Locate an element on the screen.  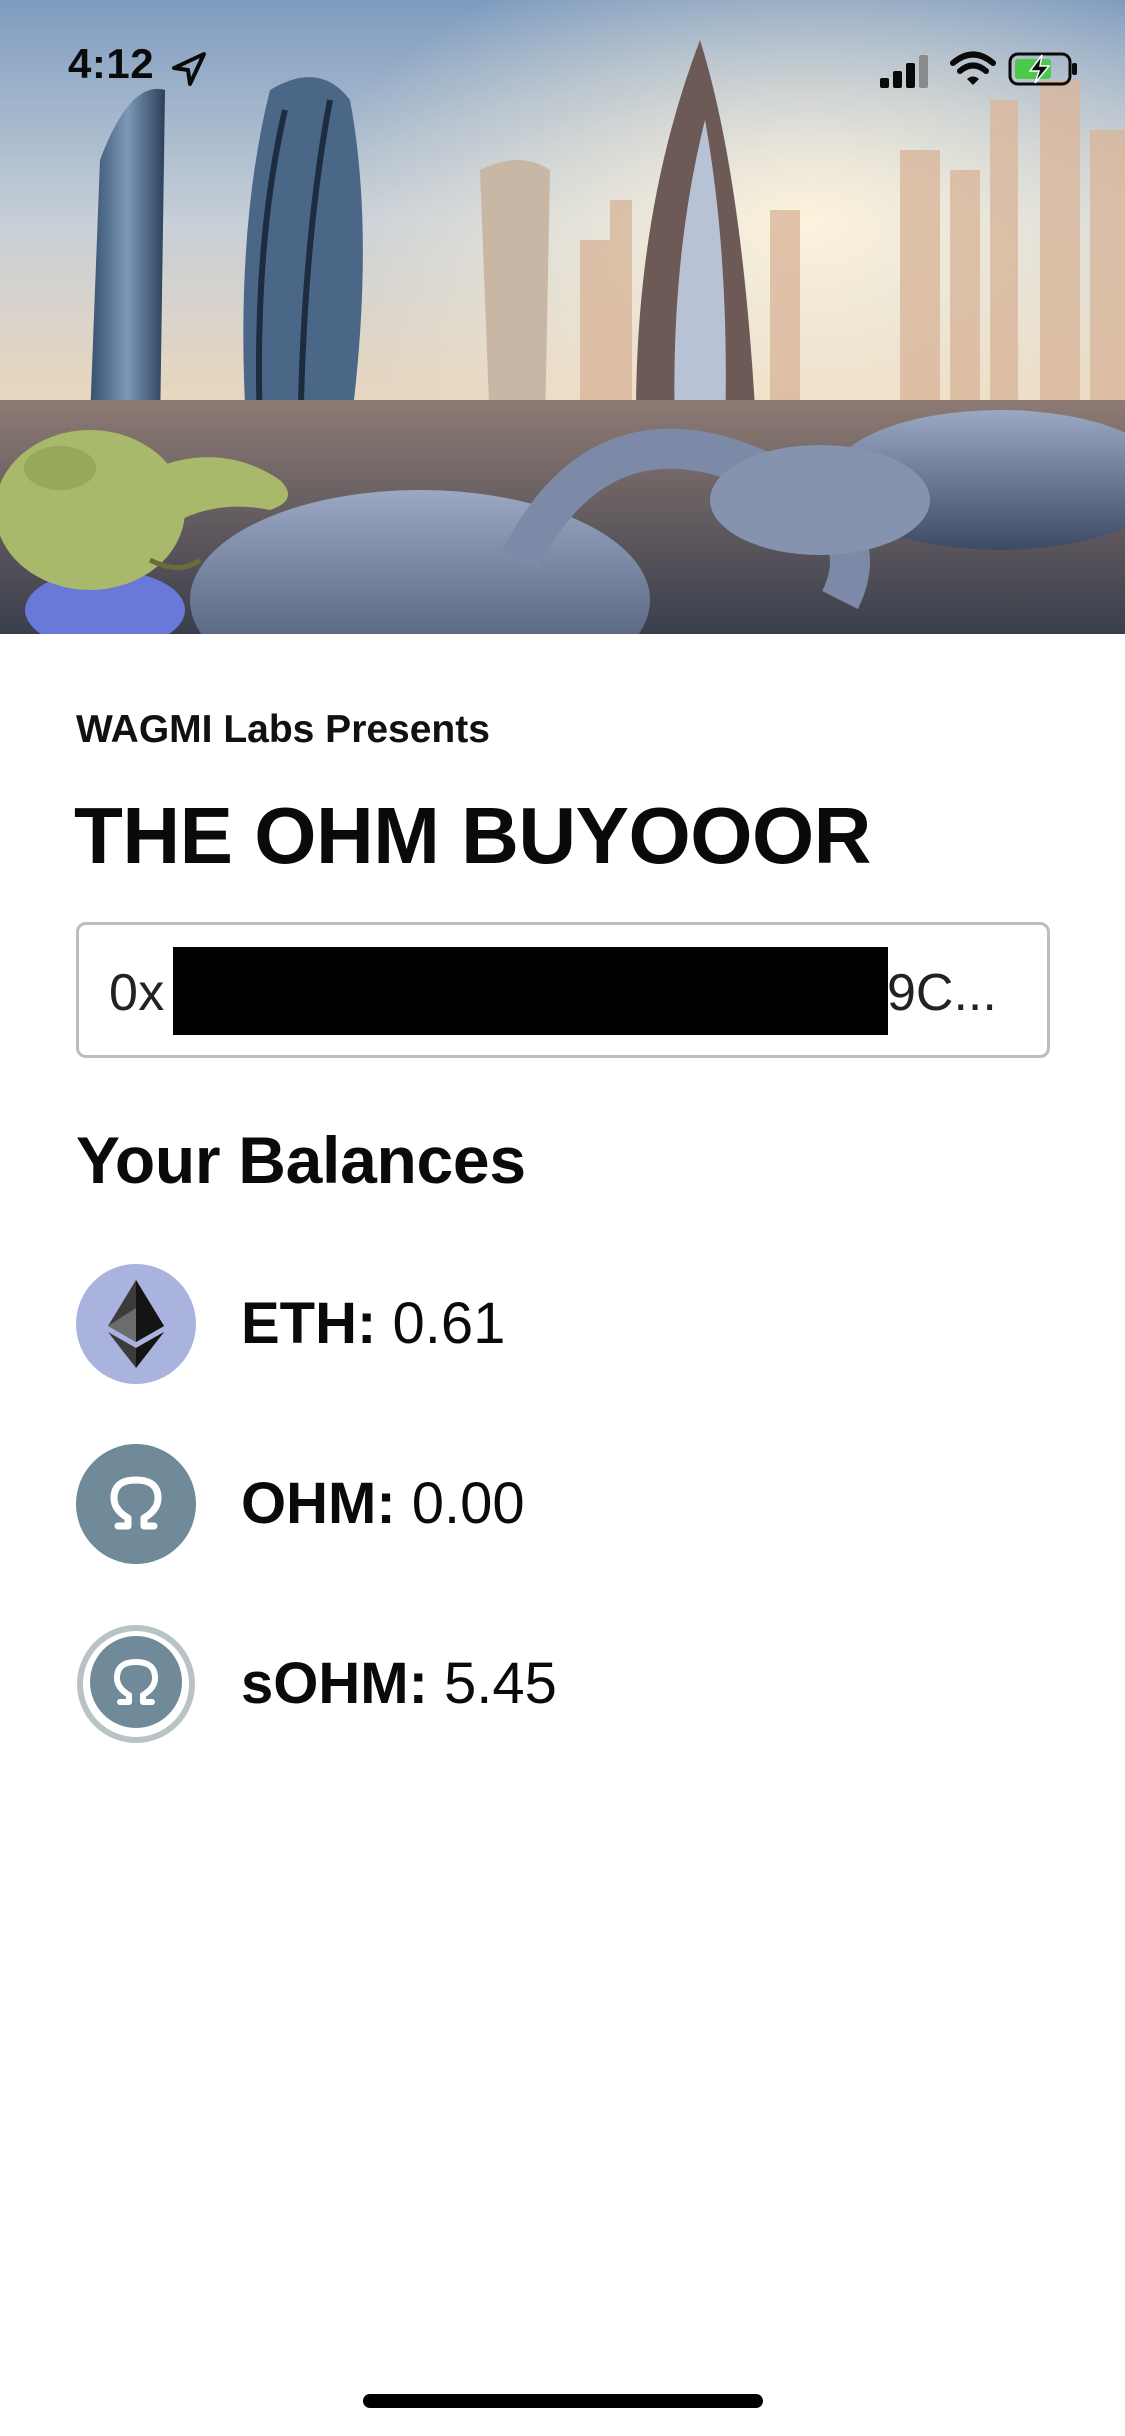
balance-row-eth: ETH: 0.61 is located at coordinates (526, 1324).